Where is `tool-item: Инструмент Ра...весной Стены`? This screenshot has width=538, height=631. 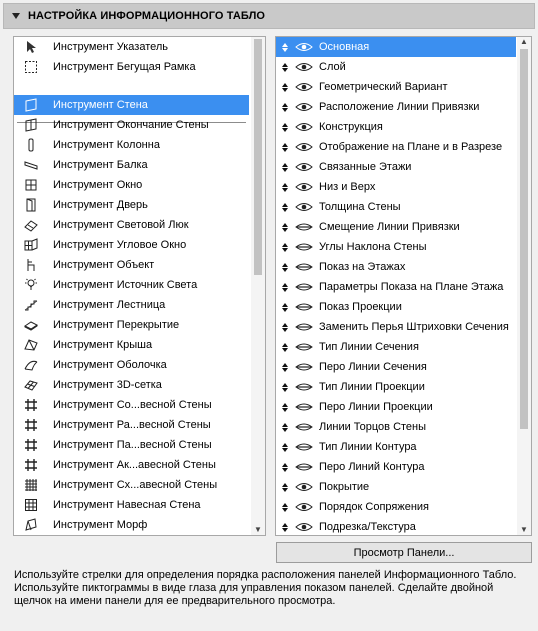
tool-item: Инструмент Ра...весной Стены is located at coordinates (131, 425).